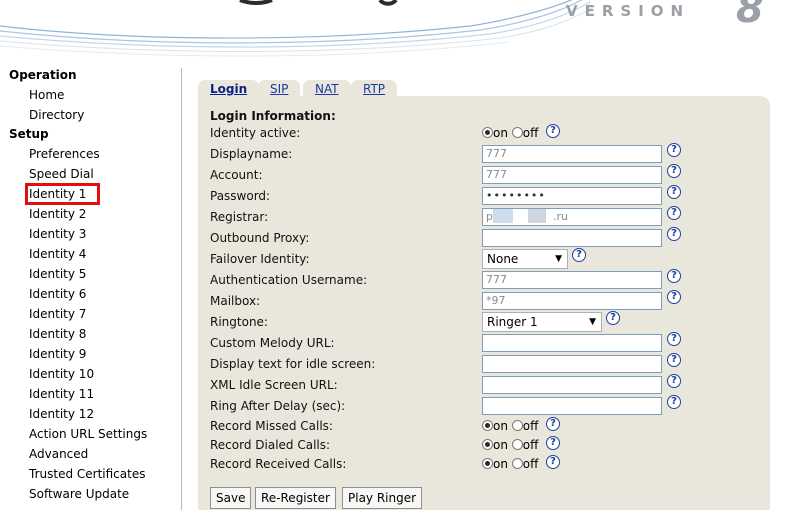  What do you see at coordinates (240, 196) in the screenshot?
I see `password-label: Password:` at bounding box center [240, 196].